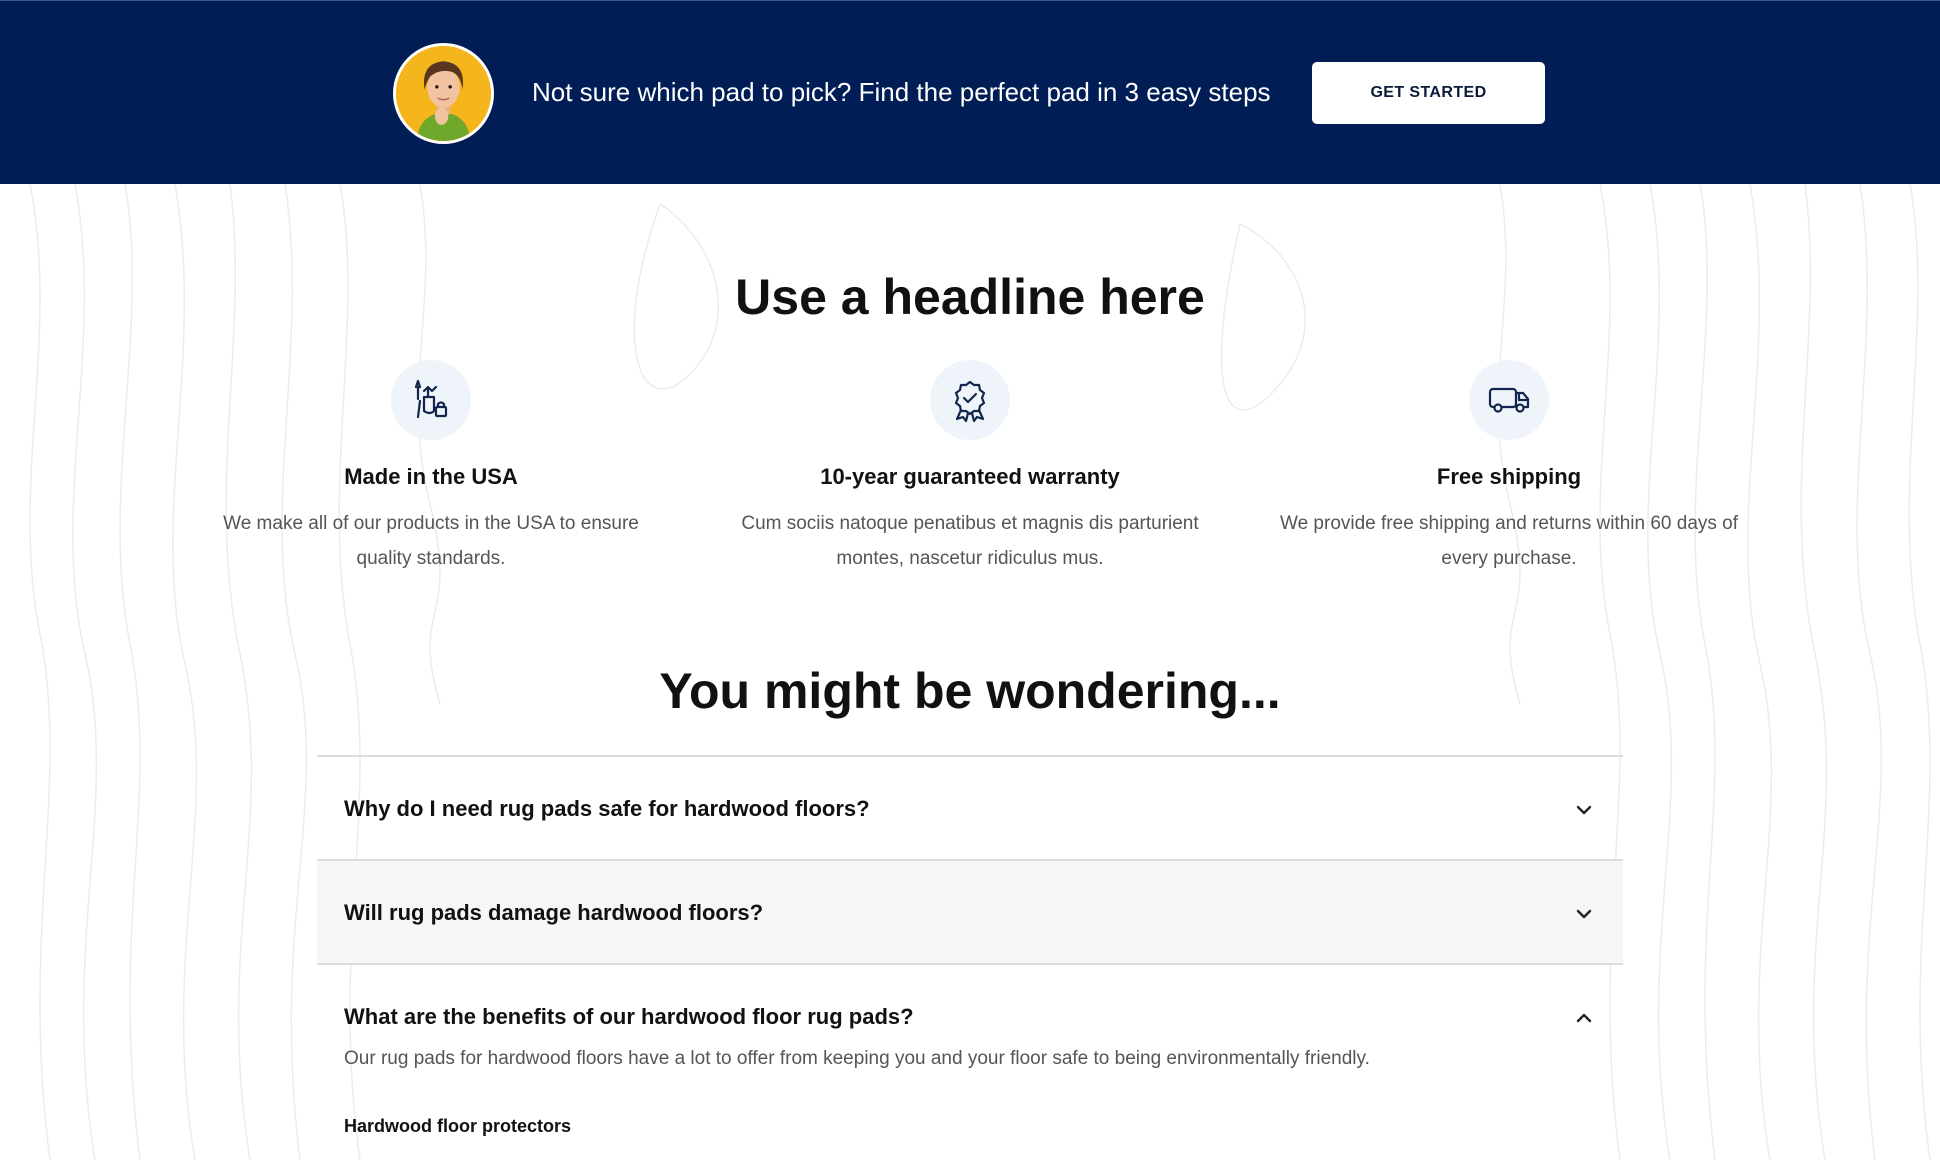  I want to click on faq-answer-subheading: Hardwood floor protectors, so click(458, 1126).